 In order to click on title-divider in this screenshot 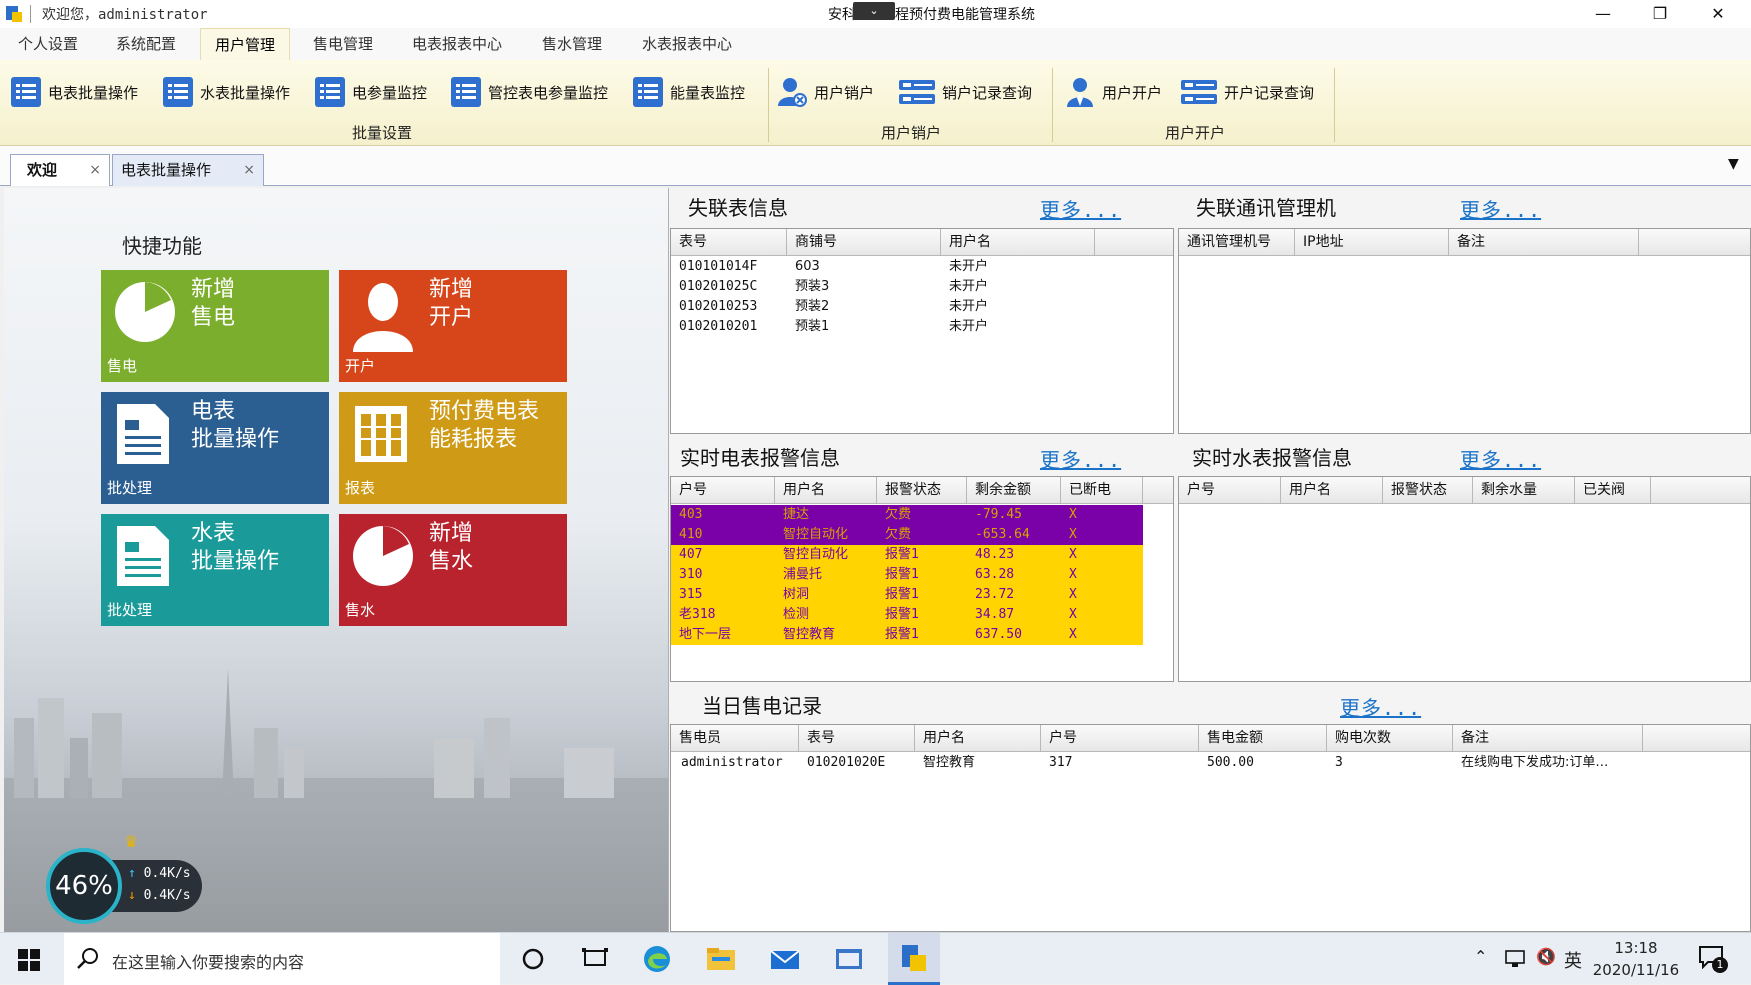, I will do `click(30, 14)`.